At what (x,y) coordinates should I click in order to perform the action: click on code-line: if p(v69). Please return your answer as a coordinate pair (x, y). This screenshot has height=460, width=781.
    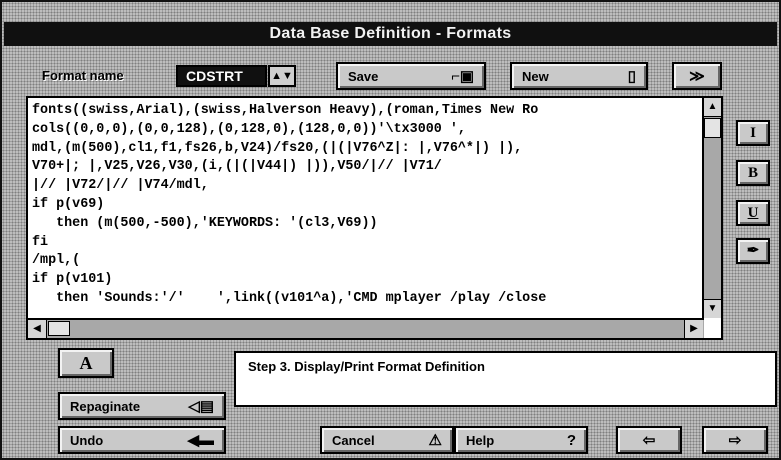
    Looking at the image, I should click on (367, 205).